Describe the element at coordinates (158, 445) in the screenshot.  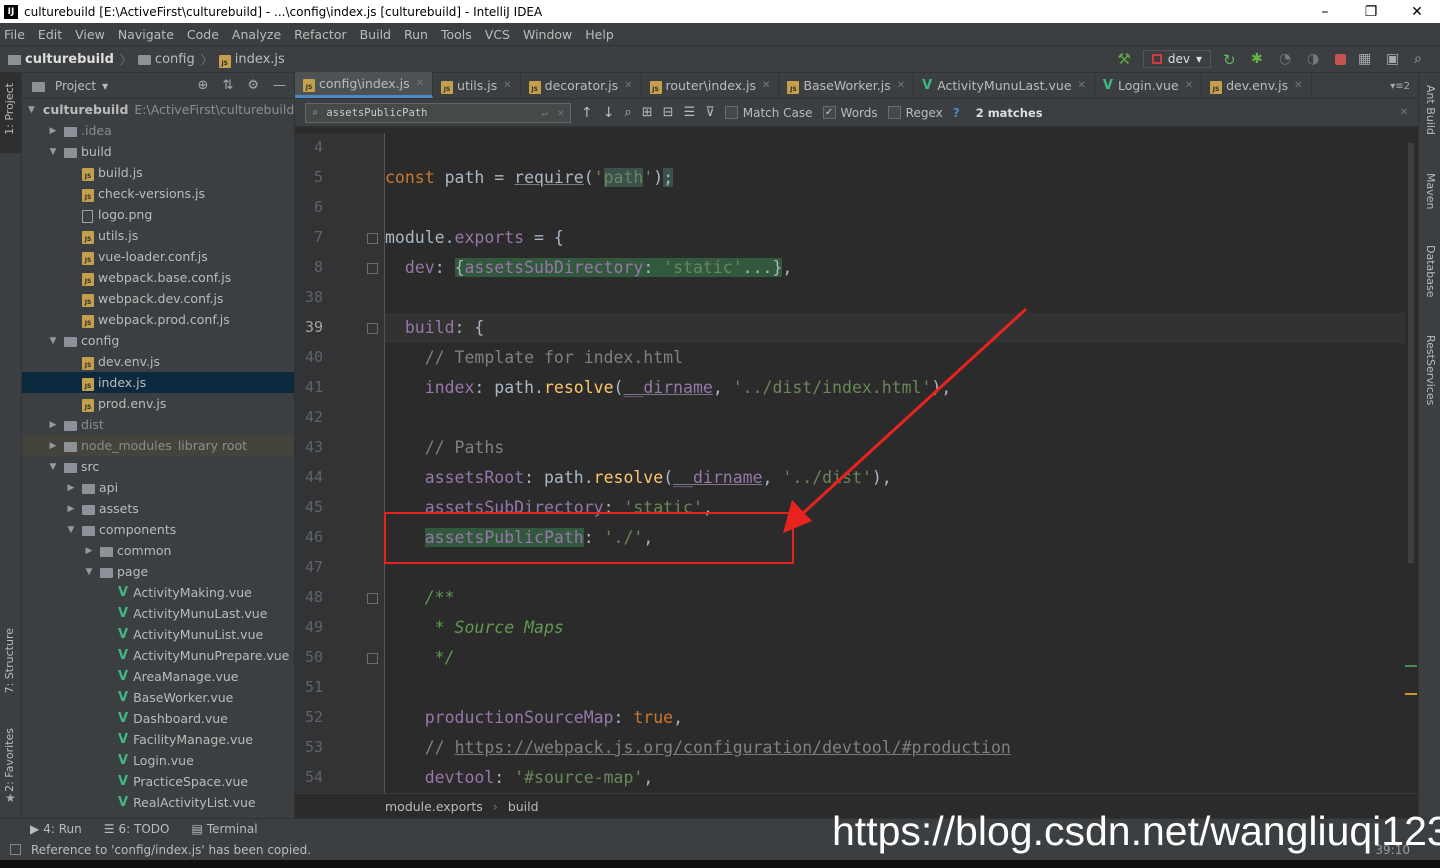
I see `tree-folder-node-modules: ▶ node_modules library root` at that location.